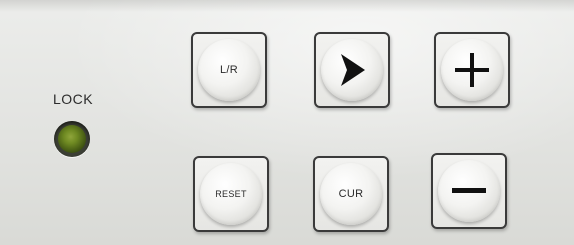 The image size is (574, 245). Describe the element at coordinates (72, 139) in the screenshot. I see `lock-indicator-led` at that location.